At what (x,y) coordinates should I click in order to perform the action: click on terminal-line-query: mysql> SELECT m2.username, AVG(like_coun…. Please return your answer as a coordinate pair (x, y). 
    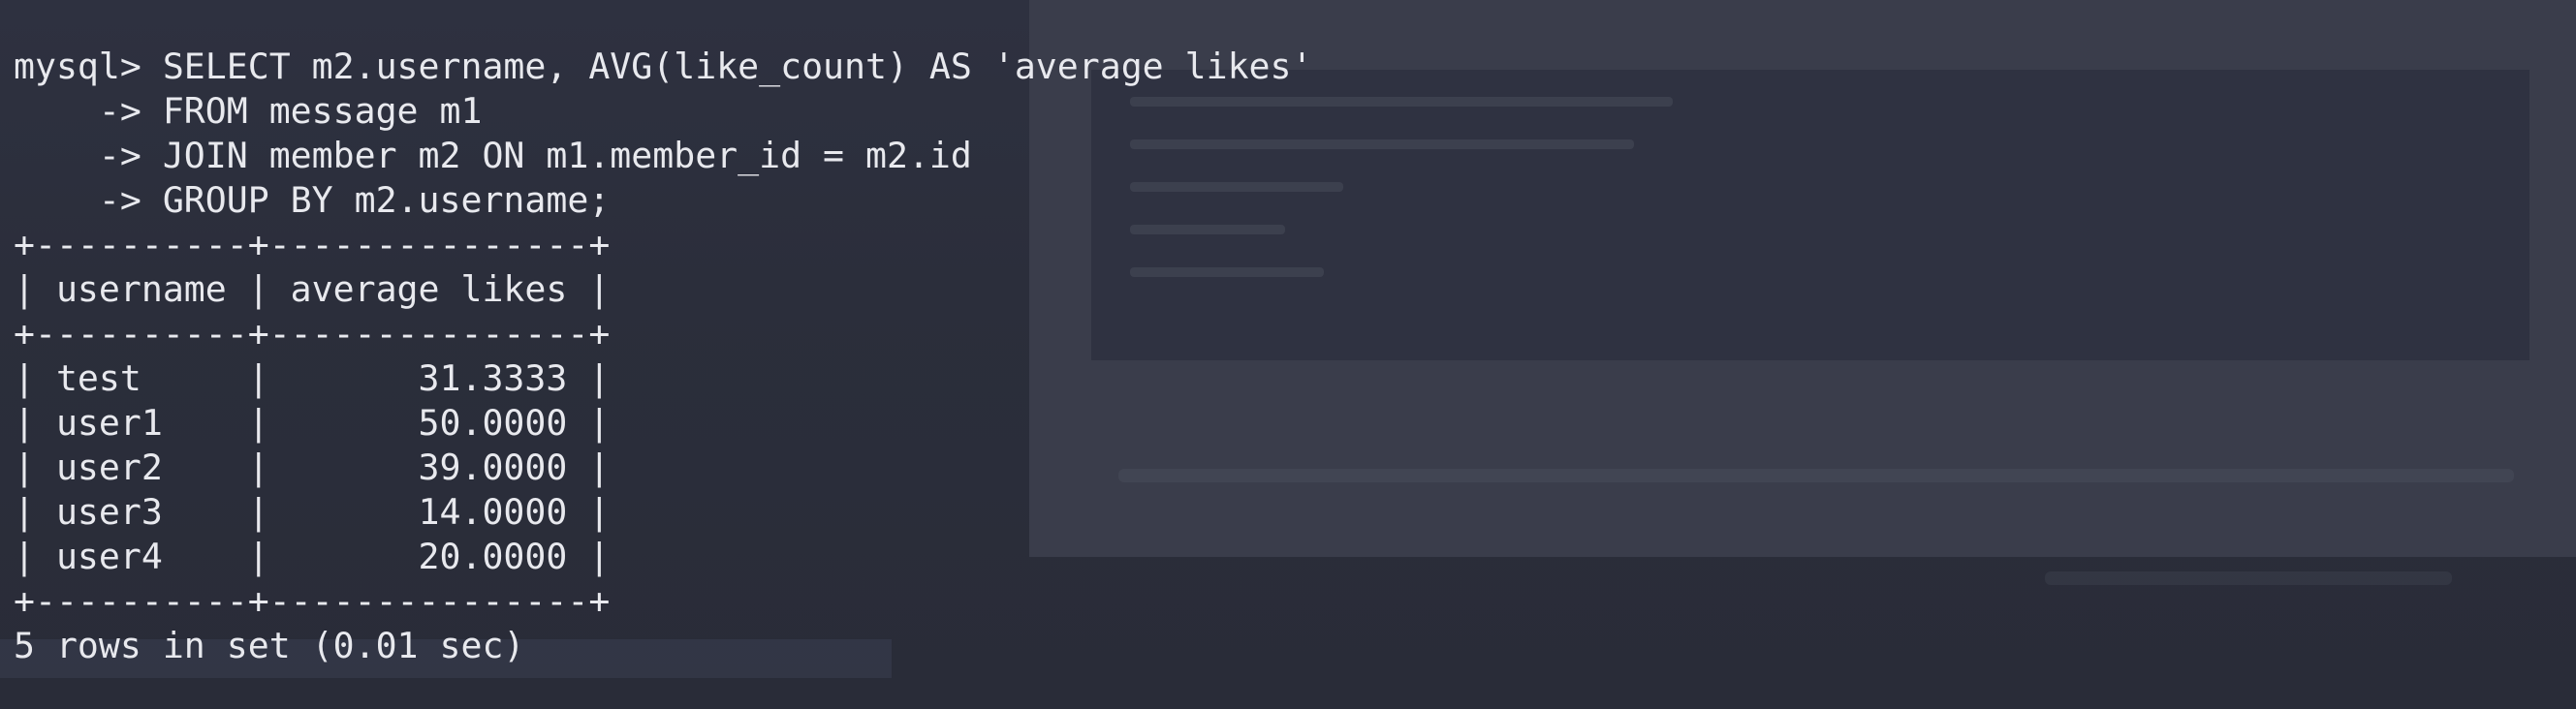
    Looking at the image, I should click on (663, 66).